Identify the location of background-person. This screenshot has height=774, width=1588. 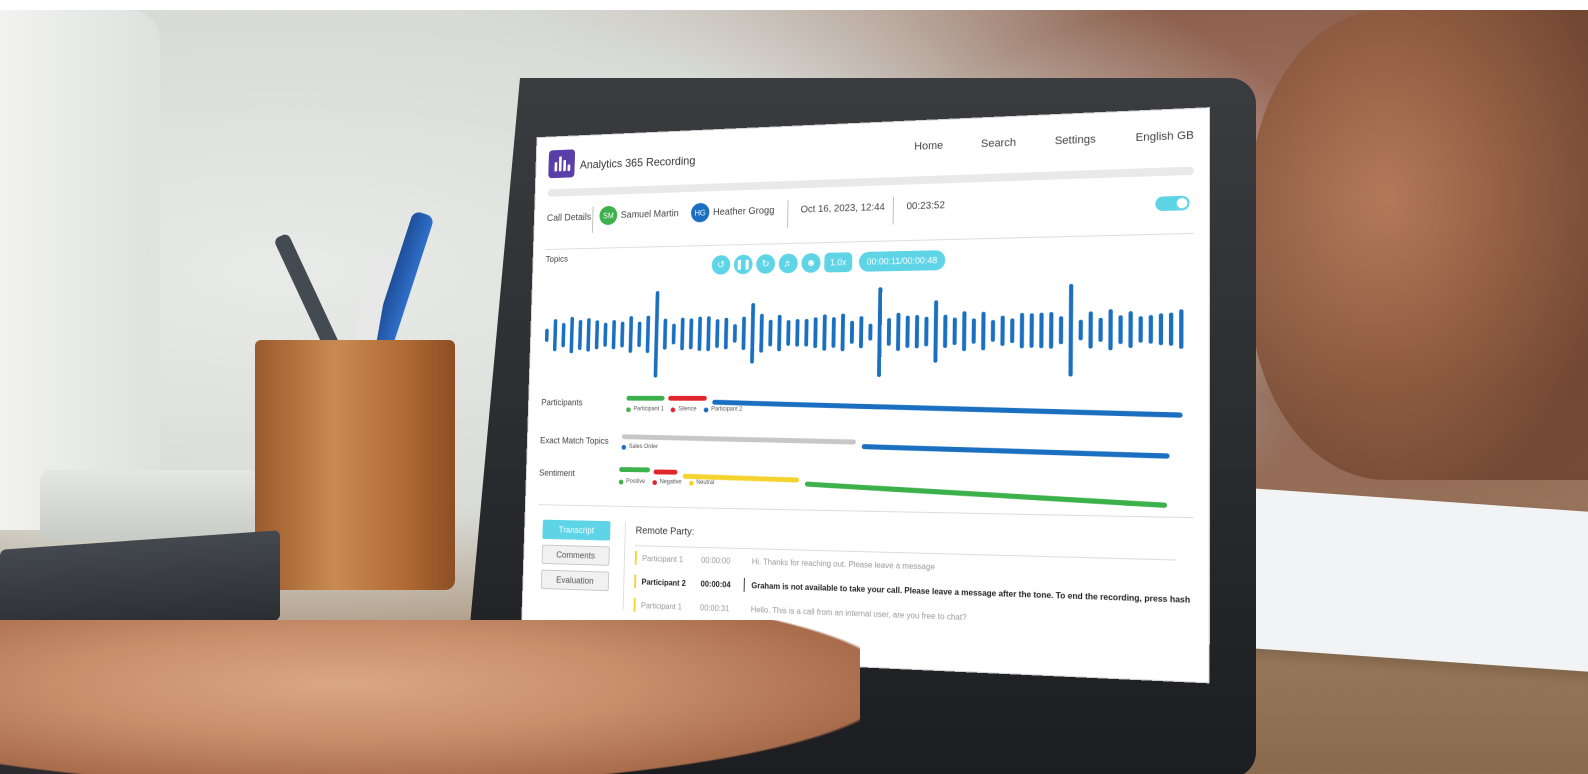
(1419, 245).